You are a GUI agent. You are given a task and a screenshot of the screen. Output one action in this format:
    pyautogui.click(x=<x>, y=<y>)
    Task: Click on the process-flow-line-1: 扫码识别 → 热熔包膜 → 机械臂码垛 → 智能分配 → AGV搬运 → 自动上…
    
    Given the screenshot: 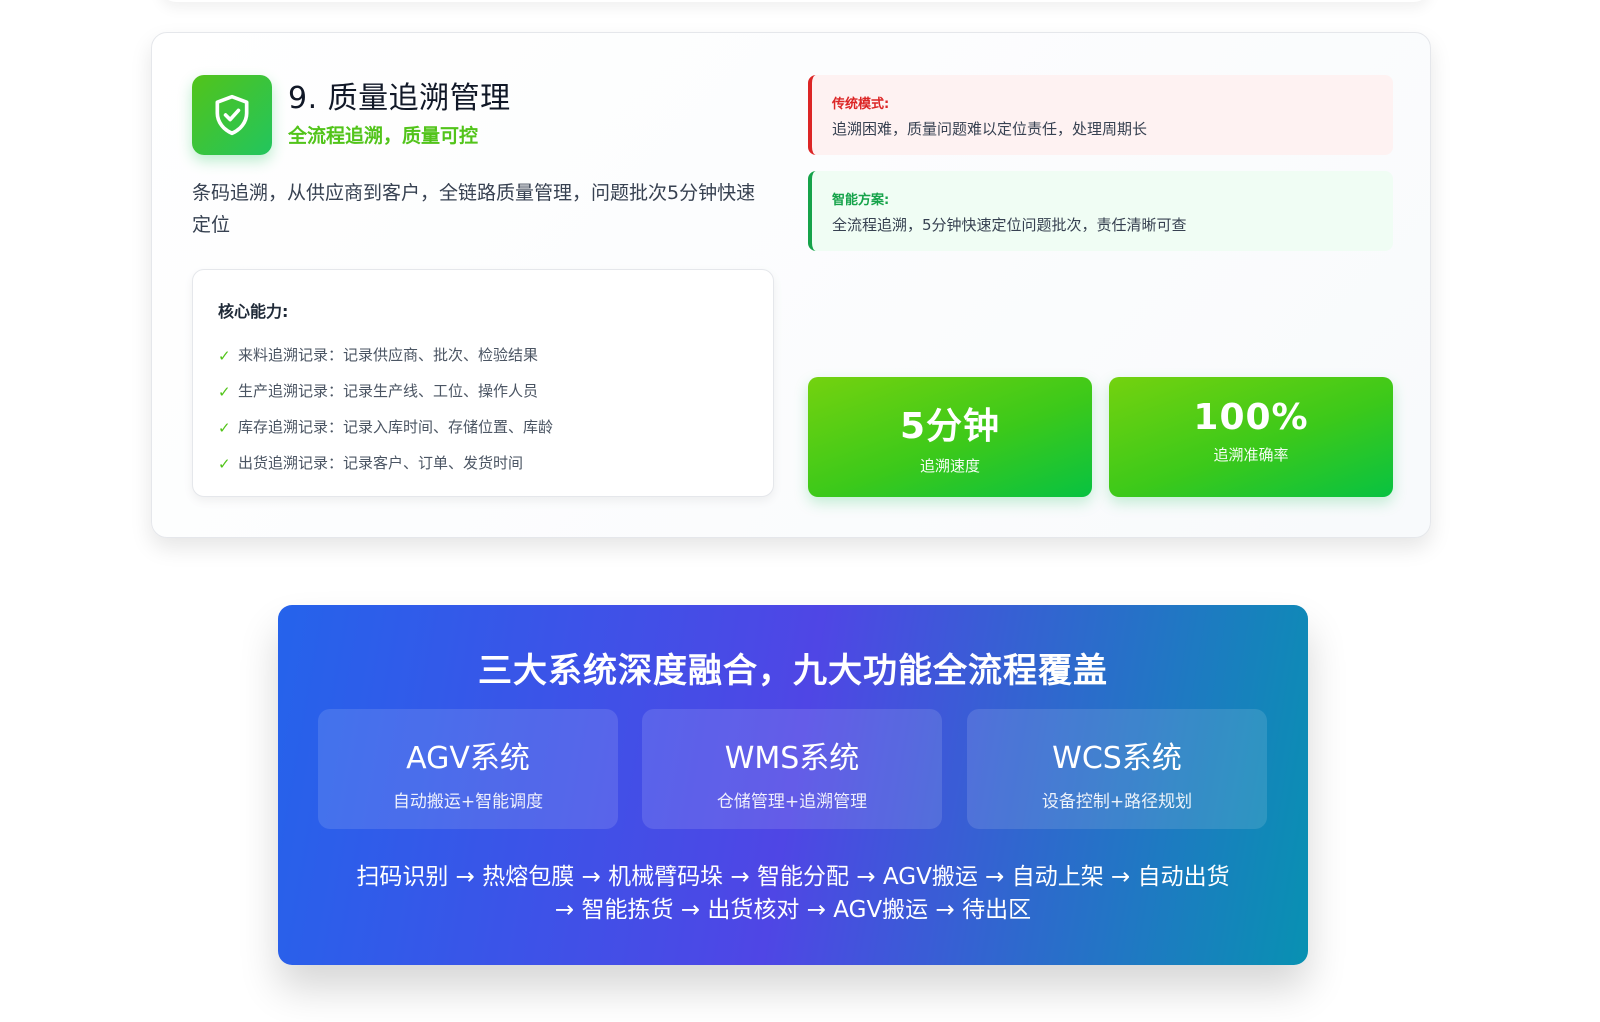 What is the action you would take?
    pyautogui.click(x=793, y=877)
    